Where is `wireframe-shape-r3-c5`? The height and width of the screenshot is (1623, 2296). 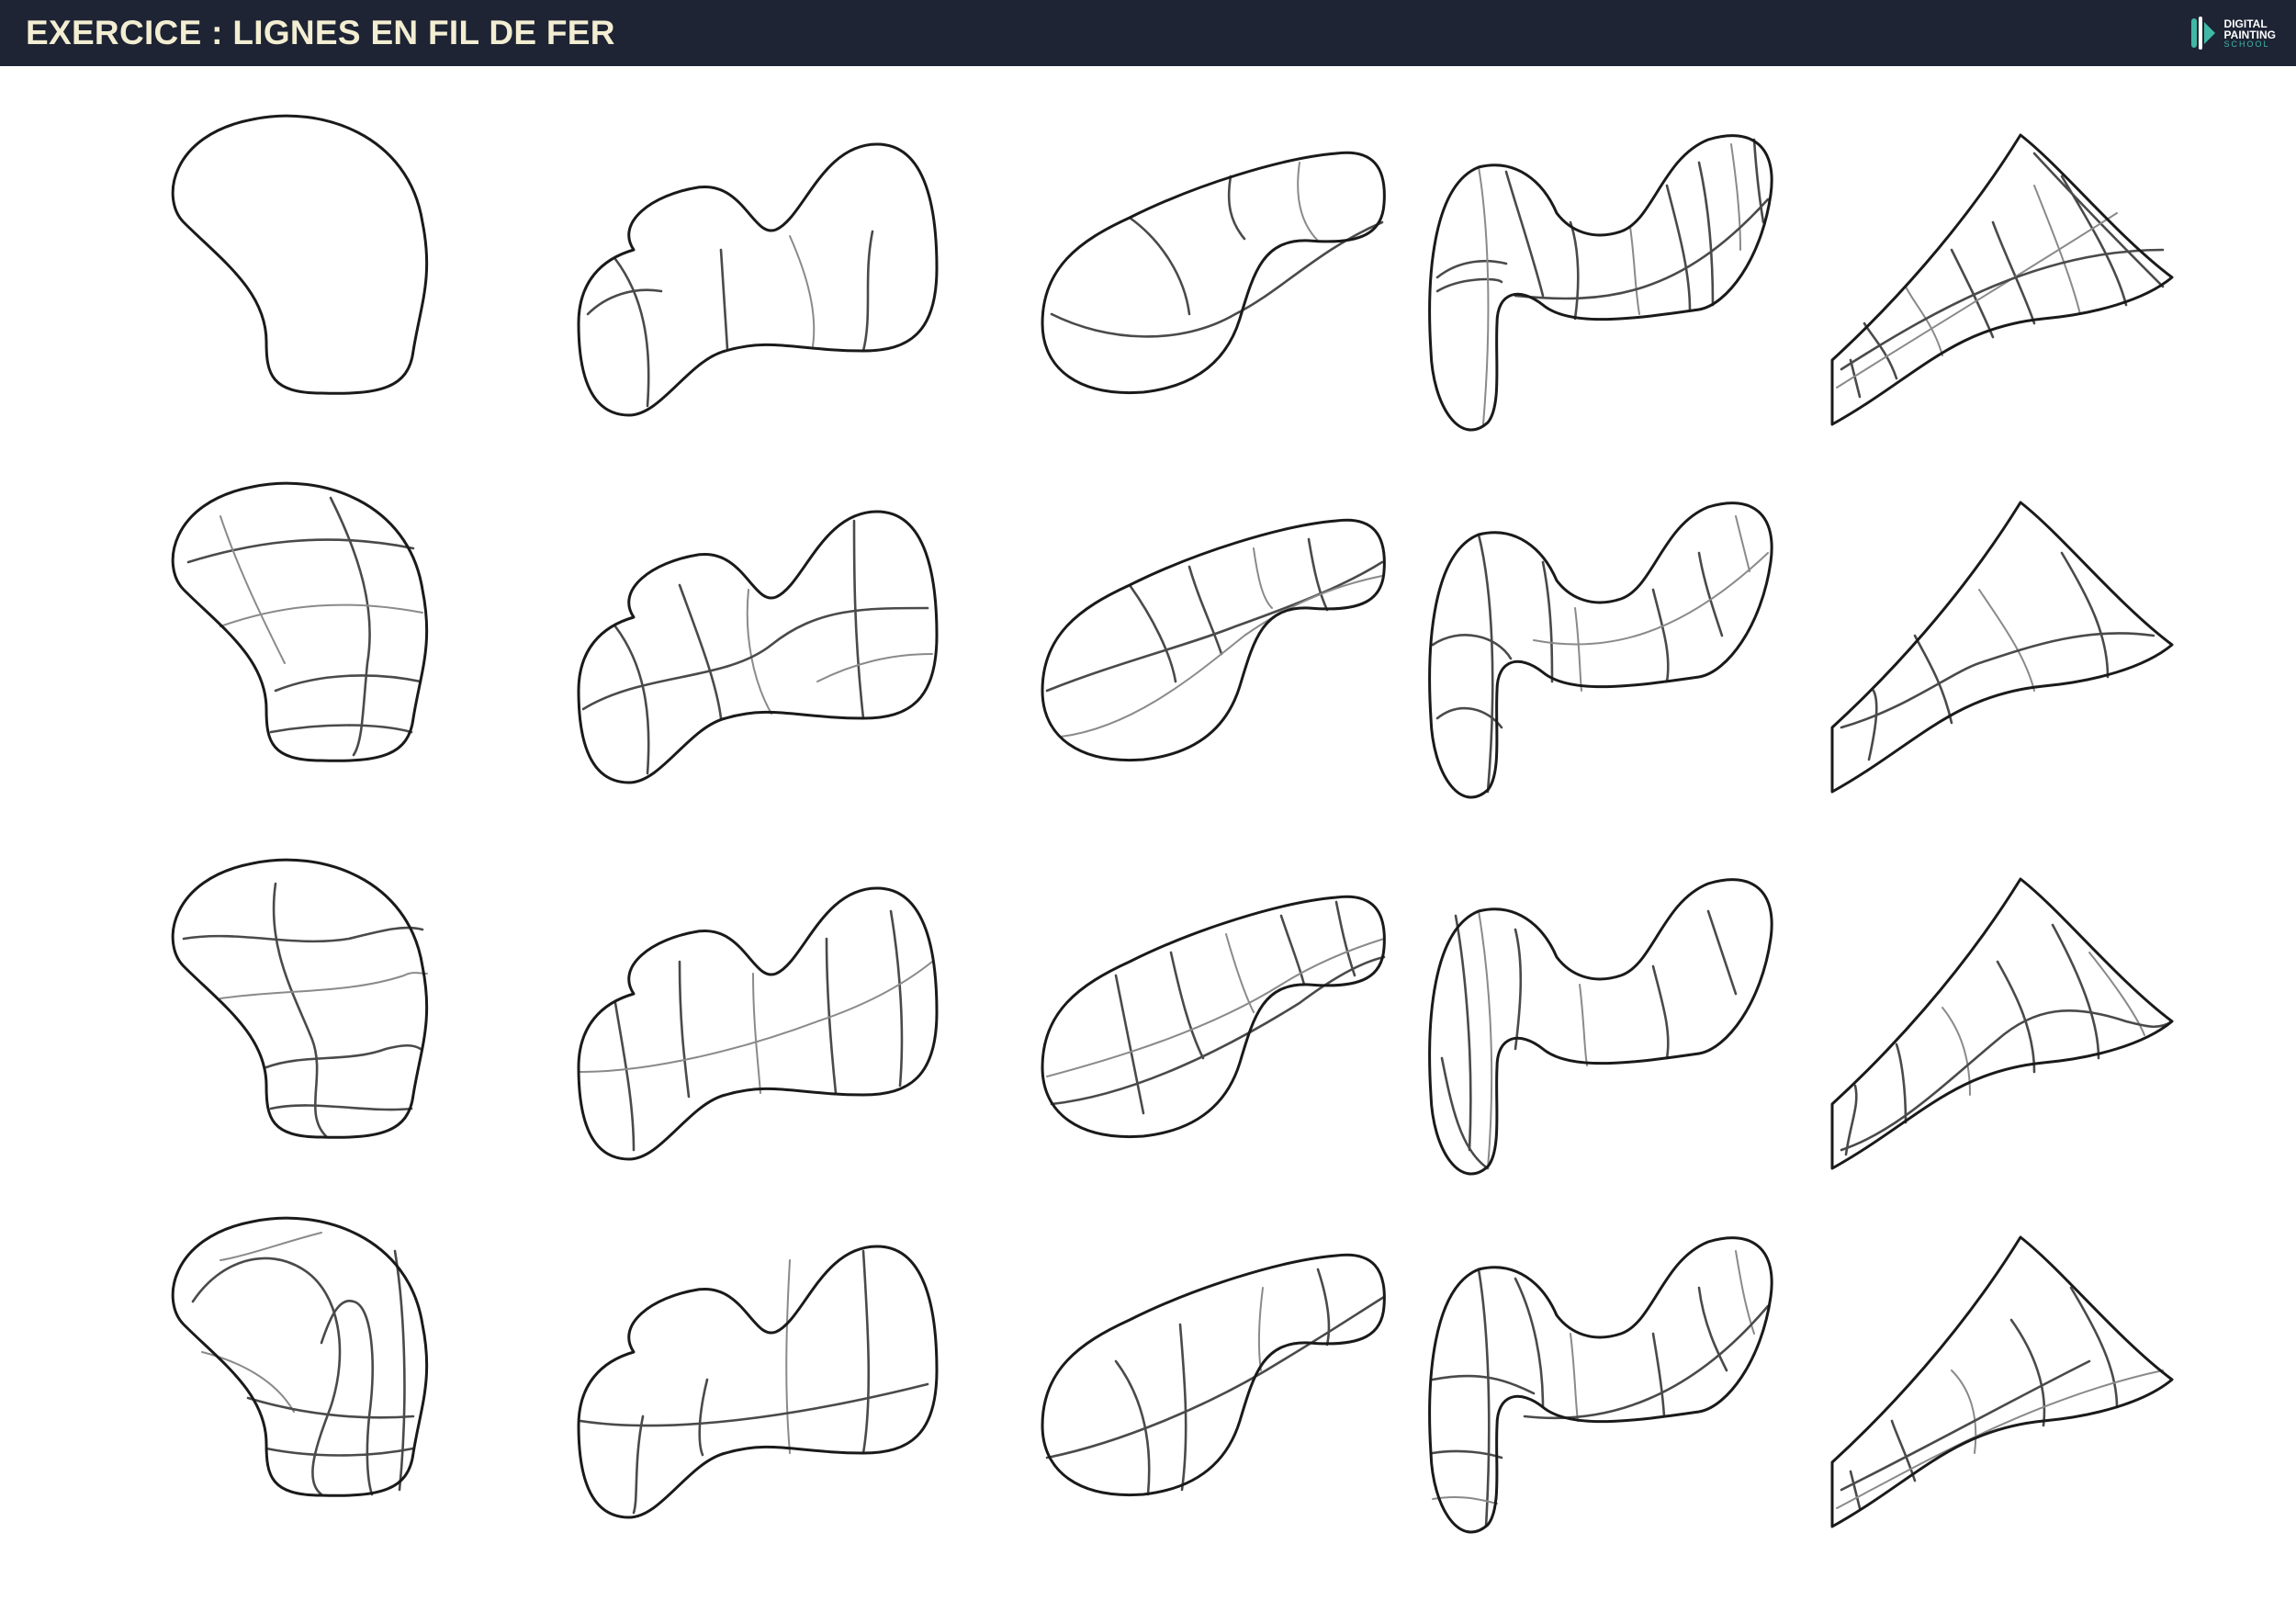 wireframe-shape-r3-c5 is located at coordinates (2002, 1023).